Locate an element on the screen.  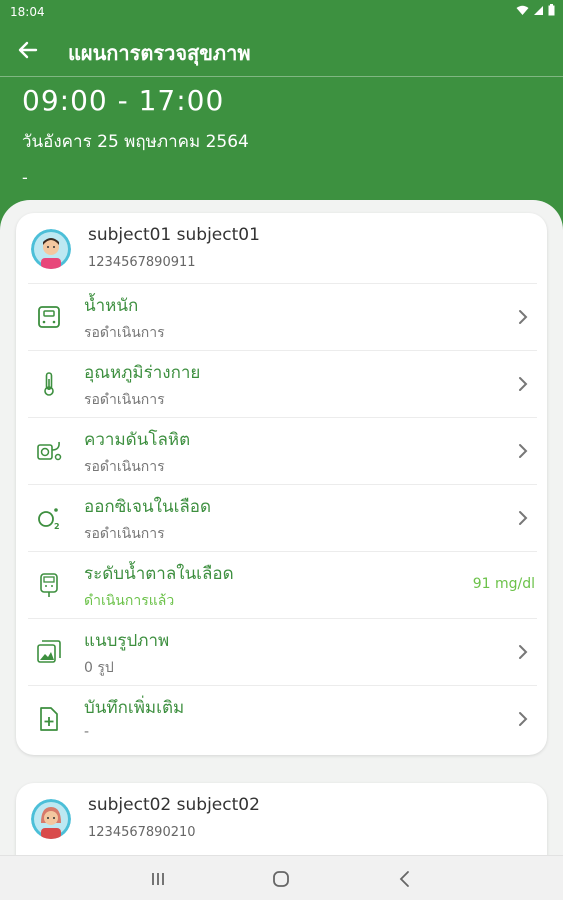
thermometer-icon is located at coordinates (49, 384).